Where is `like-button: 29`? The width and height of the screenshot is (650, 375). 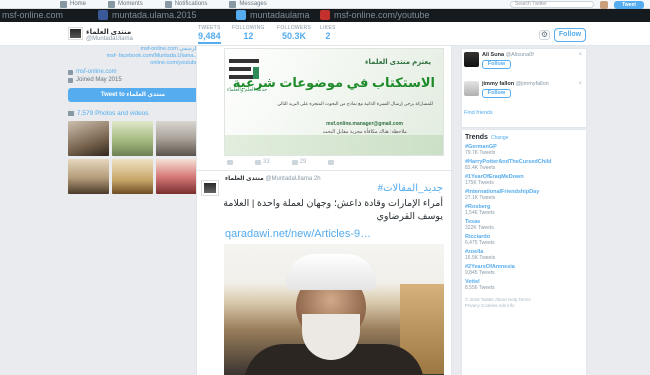 like-button: 29 is located at coordinates (298, 162).